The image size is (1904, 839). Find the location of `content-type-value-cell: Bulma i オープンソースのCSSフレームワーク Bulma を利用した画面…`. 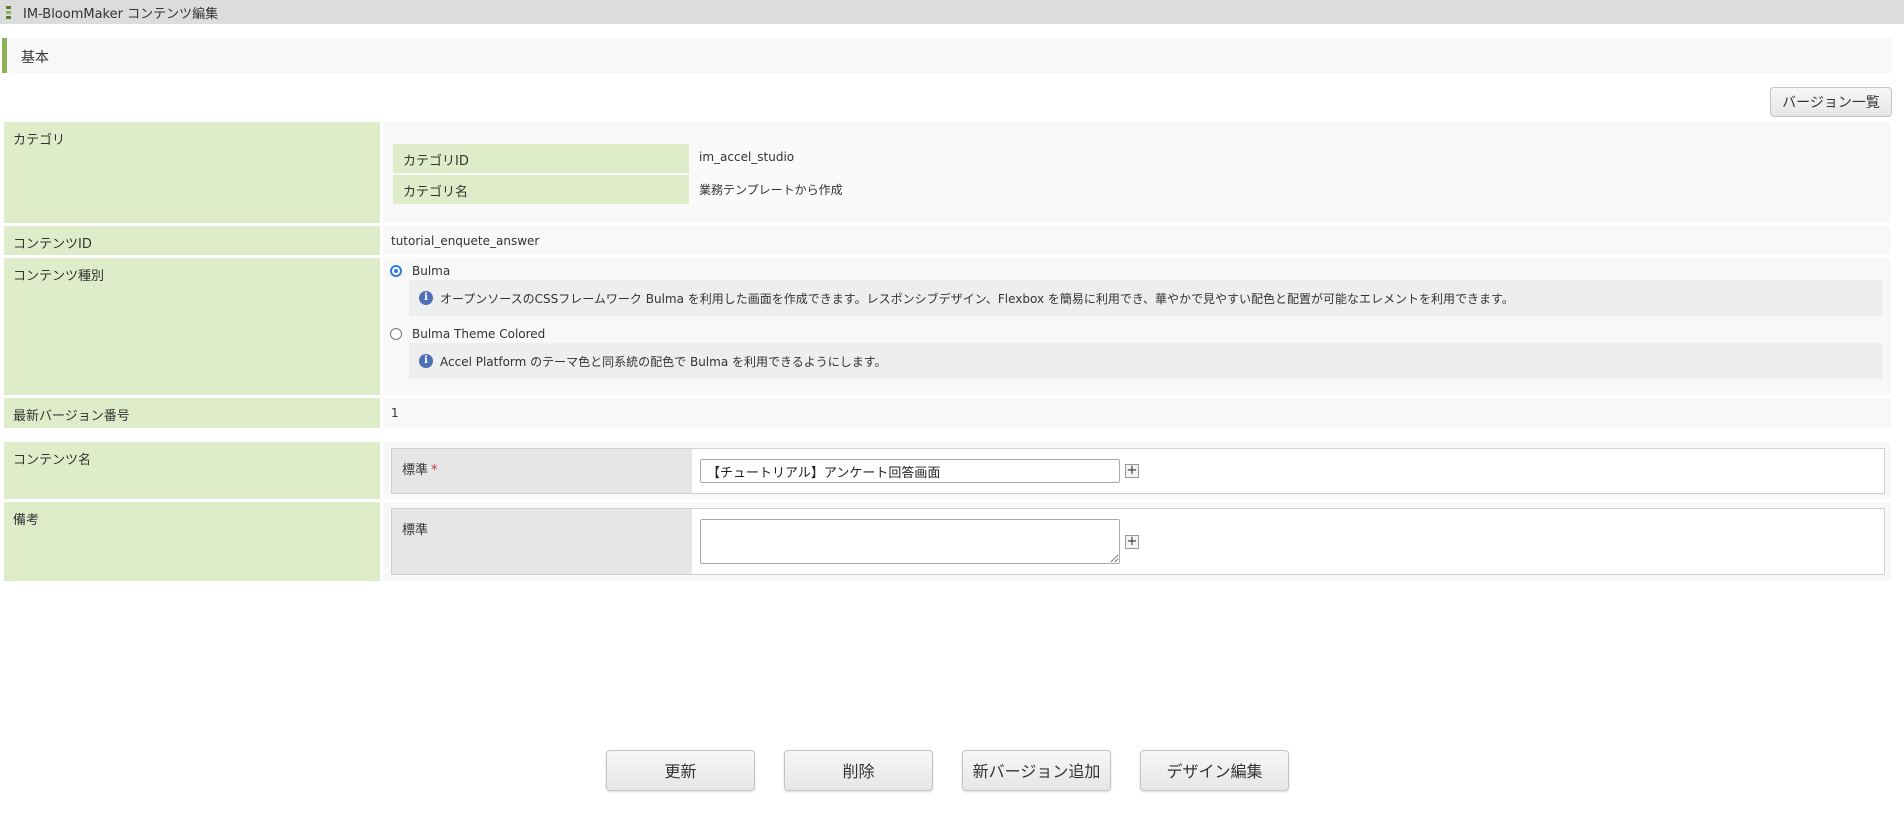

content-type-value-cell: Bulma i オープンソースのCSSフレームワーク Bulma を利用した画面… is located at coordinates (1137, 326).